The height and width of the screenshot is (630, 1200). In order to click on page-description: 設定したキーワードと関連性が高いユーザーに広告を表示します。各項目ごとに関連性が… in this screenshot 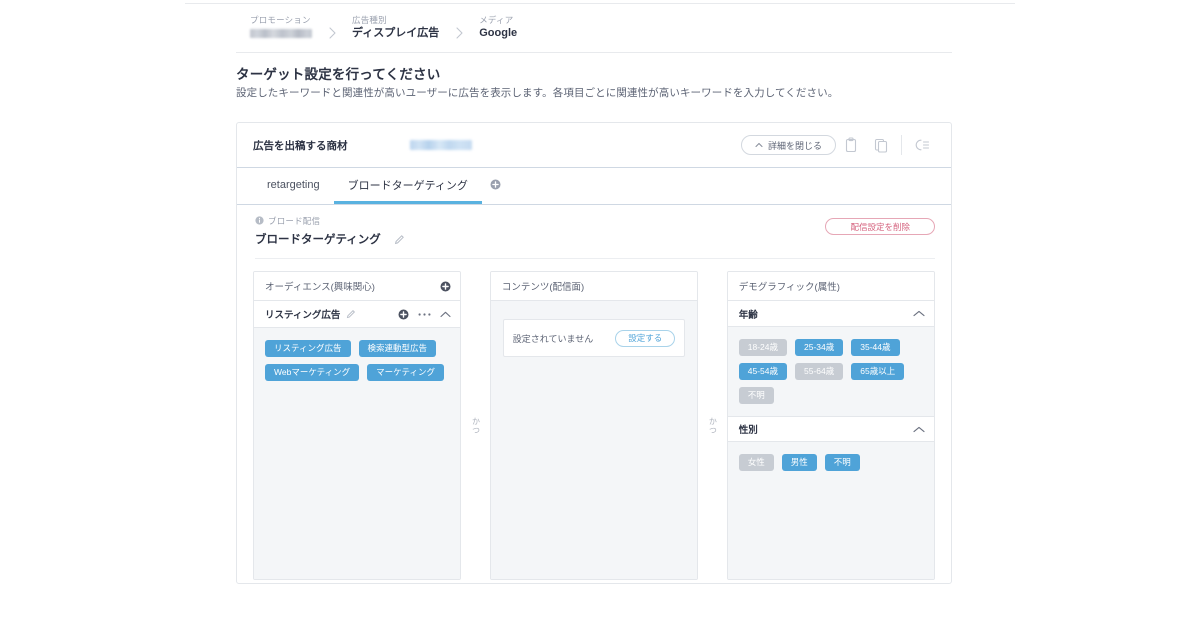, I will do `click(537, 93)`.